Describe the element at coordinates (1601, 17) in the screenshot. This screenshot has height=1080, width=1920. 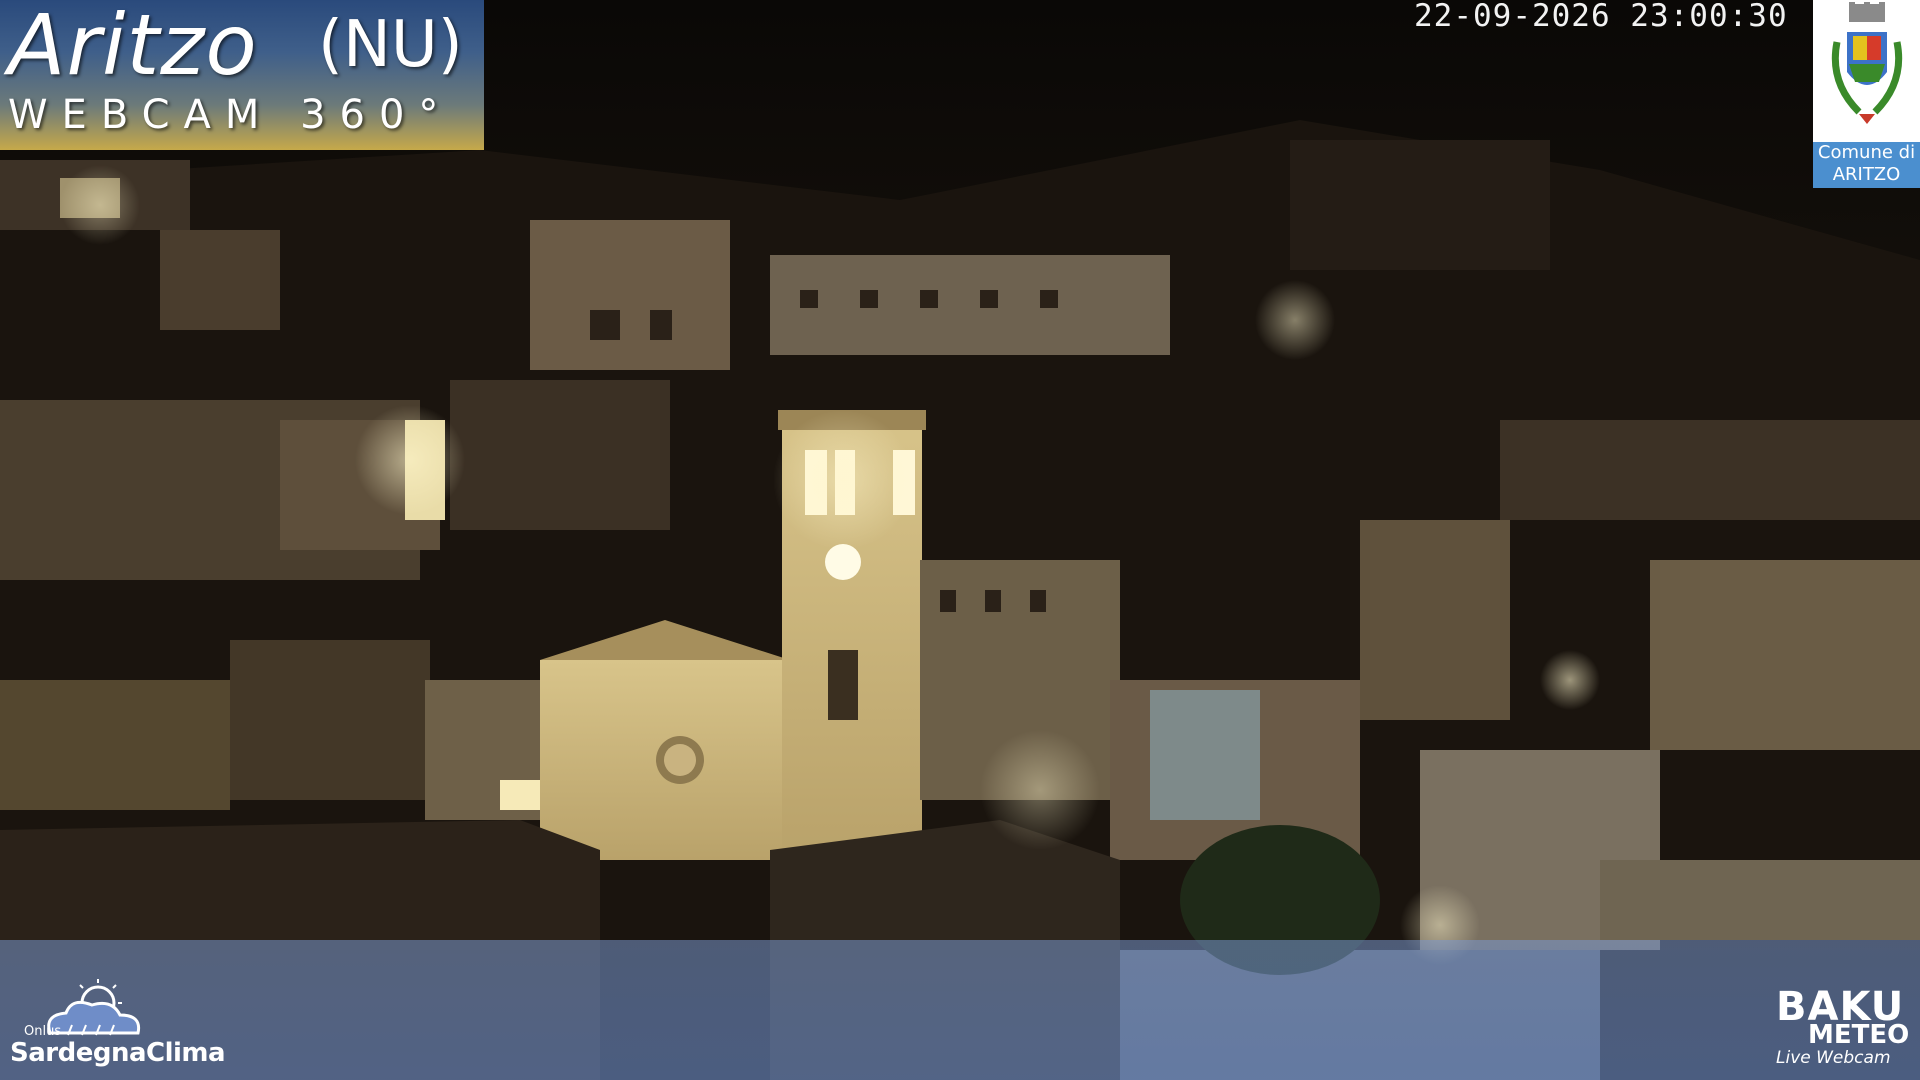
I see `timestamp: 22-09-2026 23:00:30` at that location.